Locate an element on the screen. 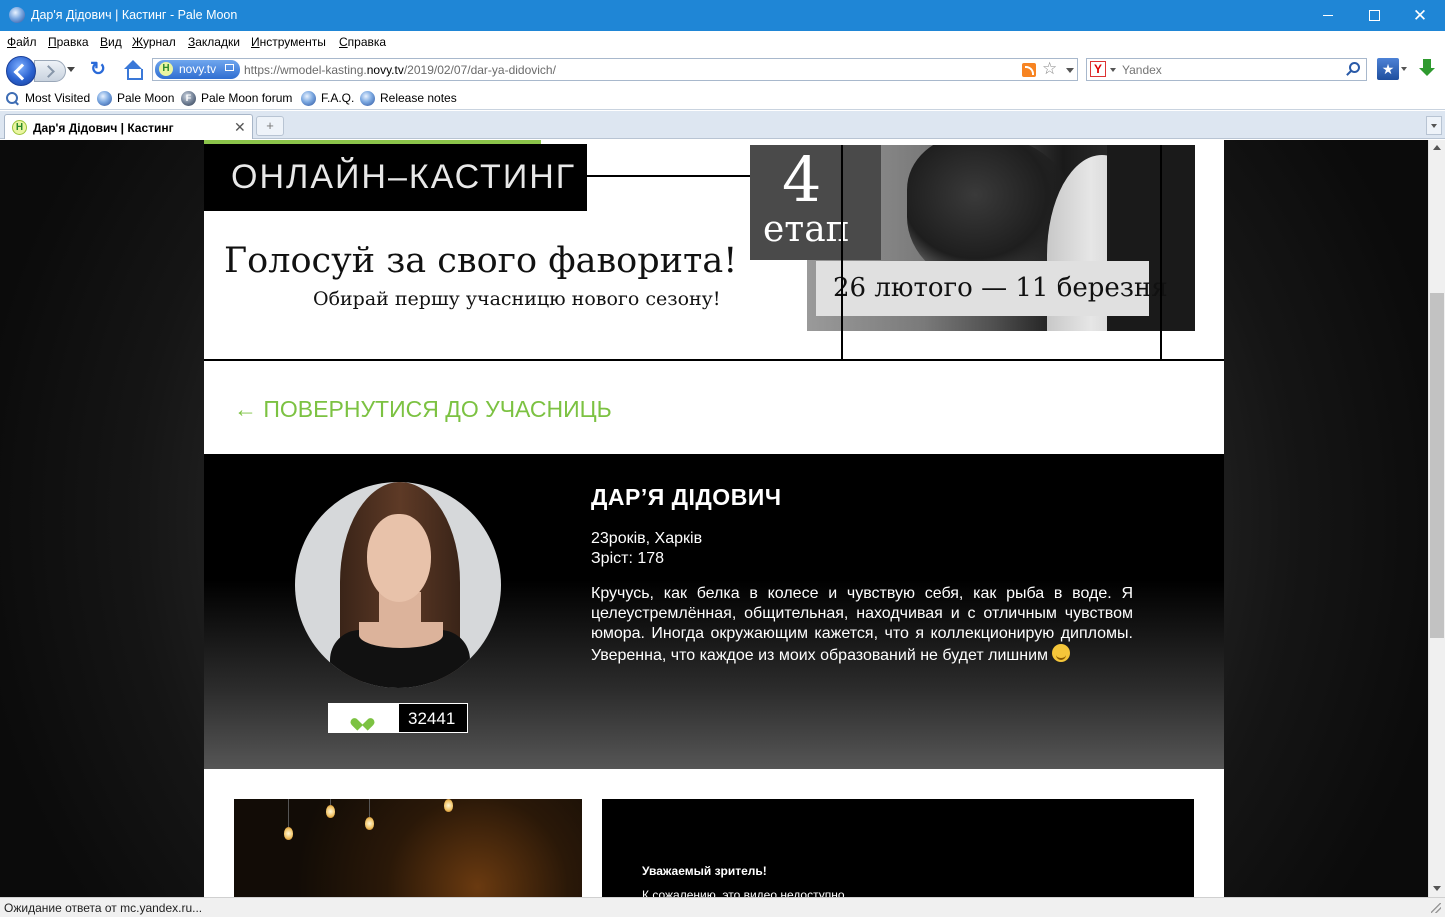  menu-file: Файл is located at coordinates (22, 42).